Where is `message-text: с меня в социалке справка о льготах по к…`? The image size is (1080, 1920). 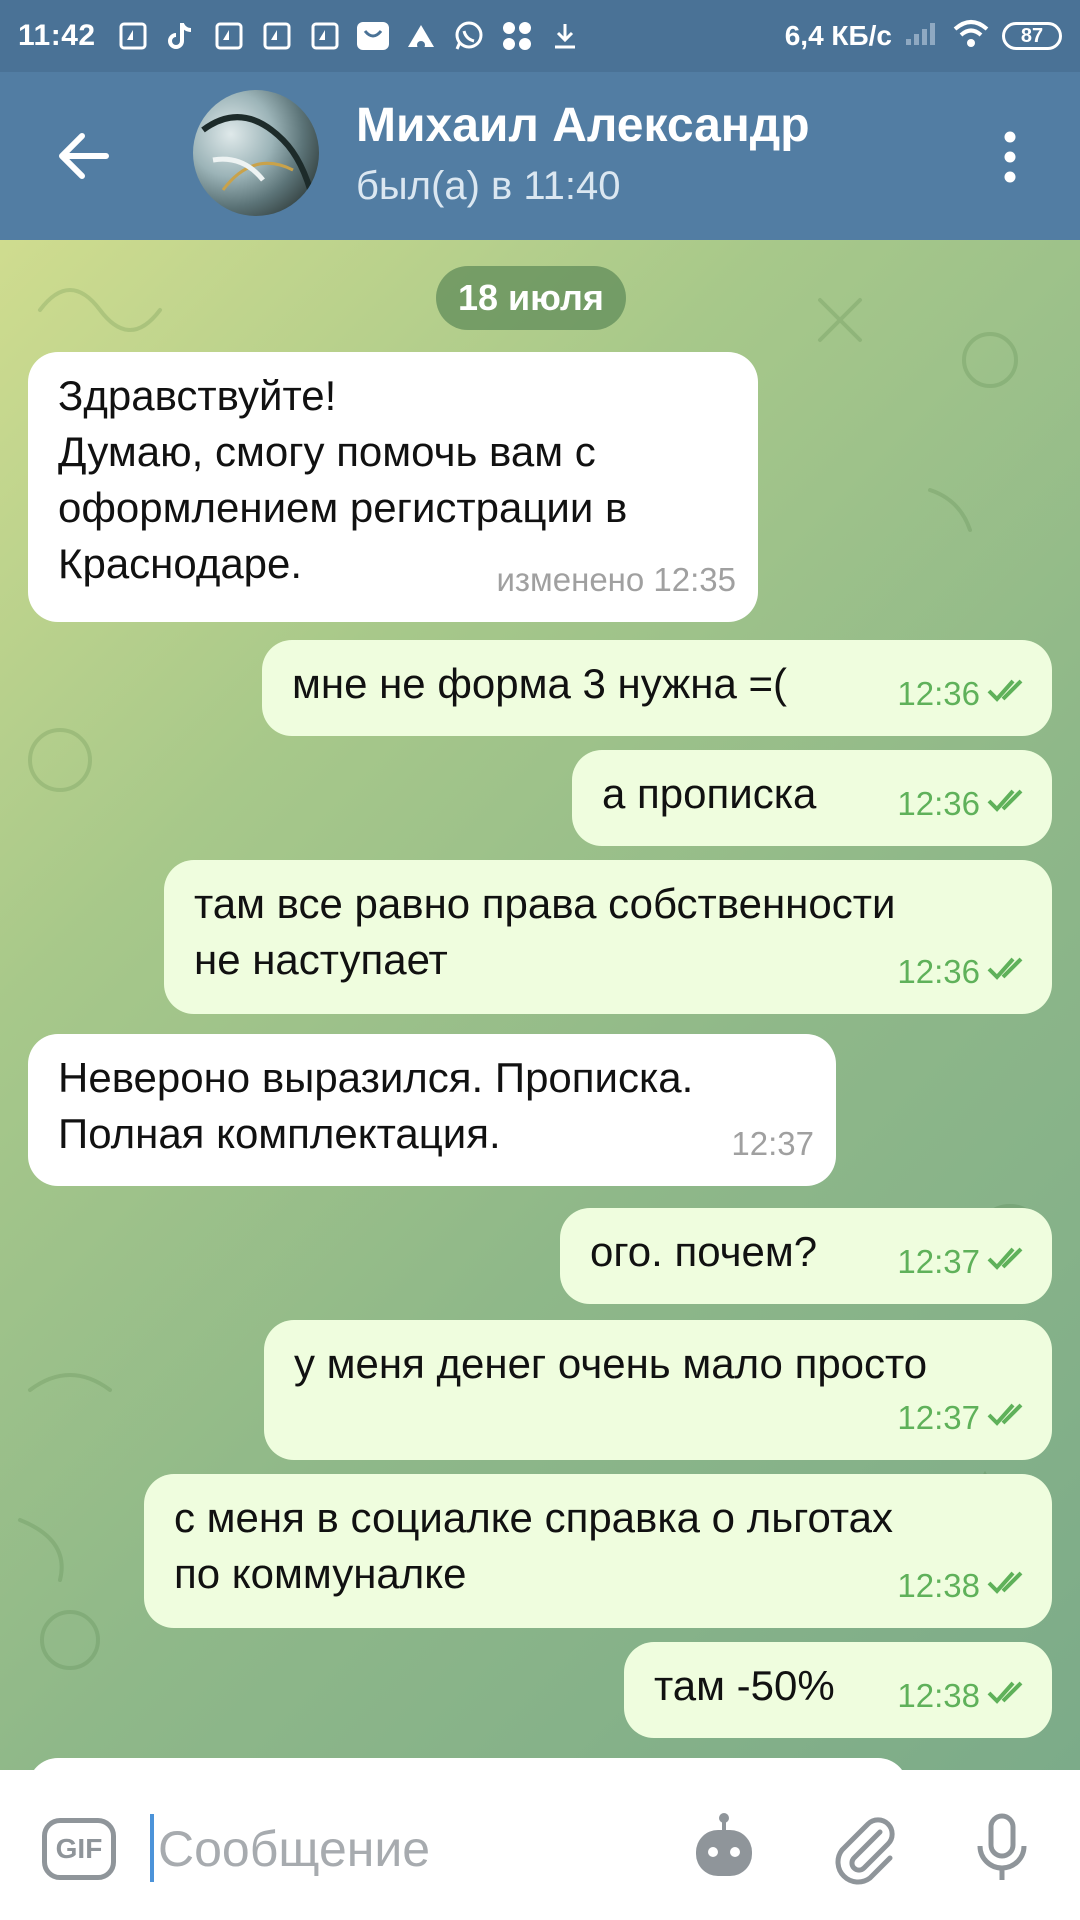 message-text: с меня в социалке справка о льготах по к… is located at coordinates (534, 1545).